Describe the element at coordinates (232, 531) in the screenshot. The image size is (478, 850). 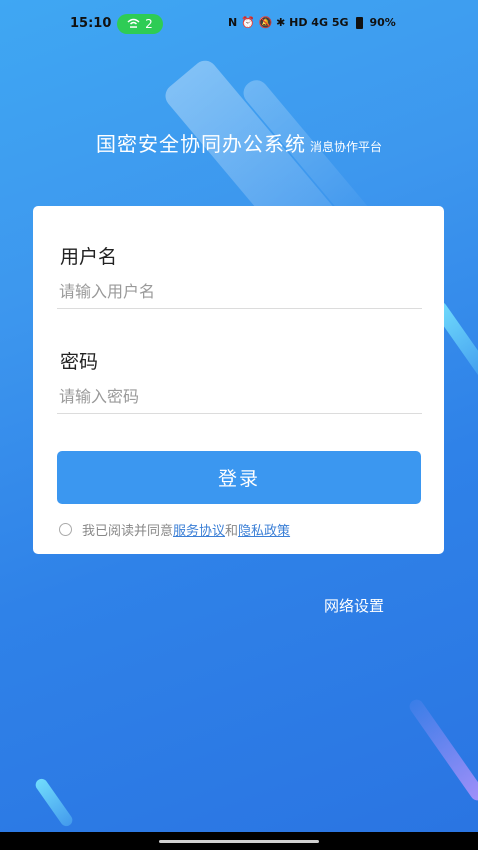
I see `agreement-and: 和` at that location.